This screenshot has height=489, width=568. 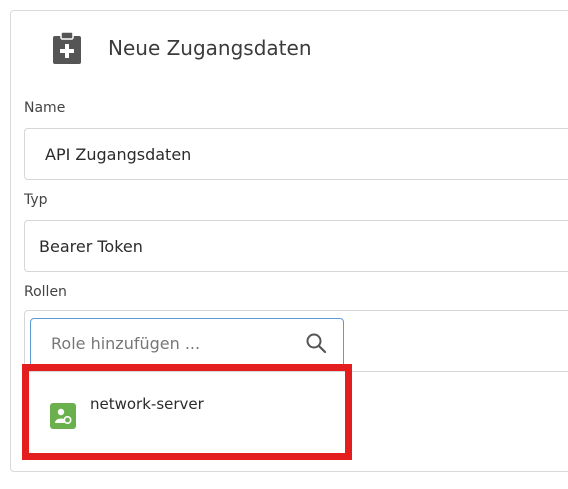 I want to click on page-title: Neue Zugangsdaten, so click(x=210, y=48).